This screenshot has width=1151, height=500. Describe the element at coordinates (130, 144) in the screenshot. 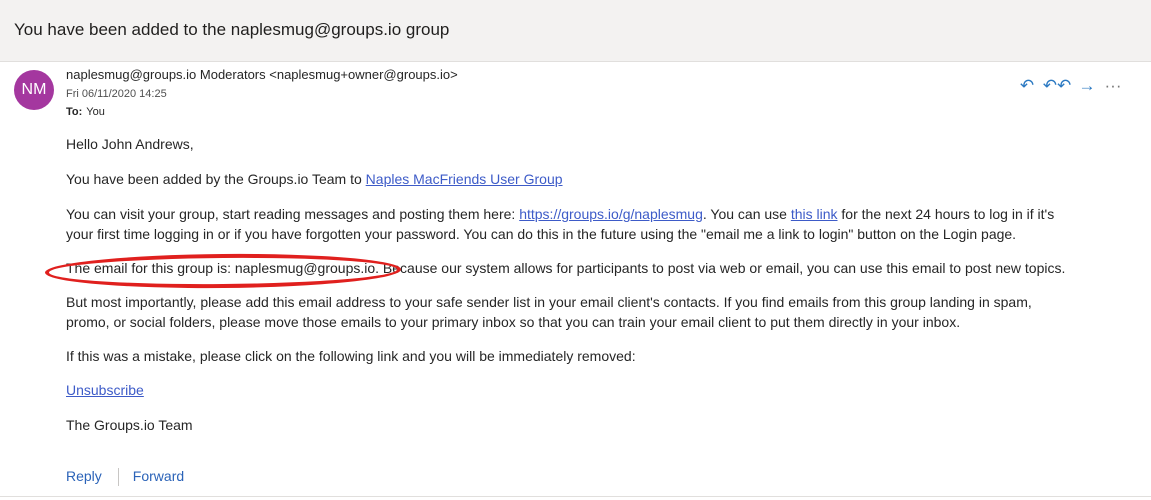

I see `greeting: Hello John Andrews,` at that location.